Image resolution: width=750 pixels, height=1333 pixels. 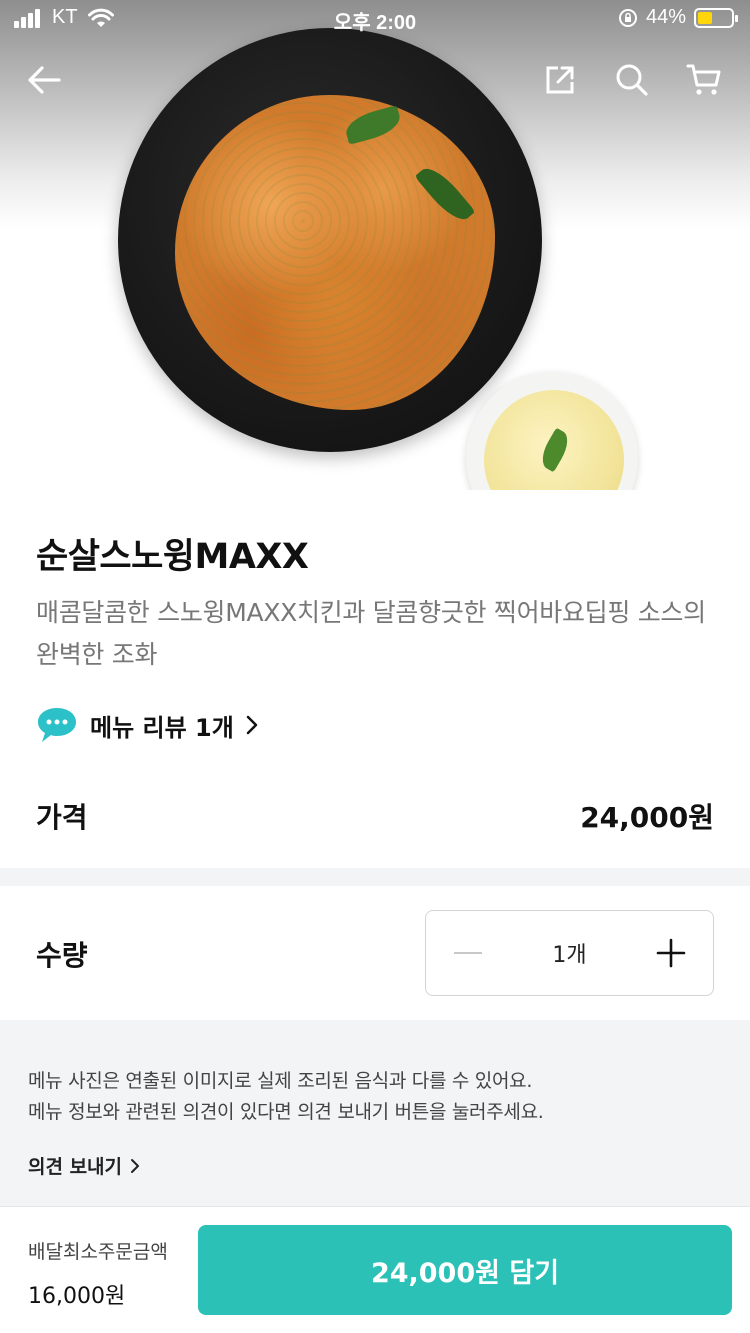 I want to click on feedback-label: 의견 보내기, so click(x=75, y=1167).